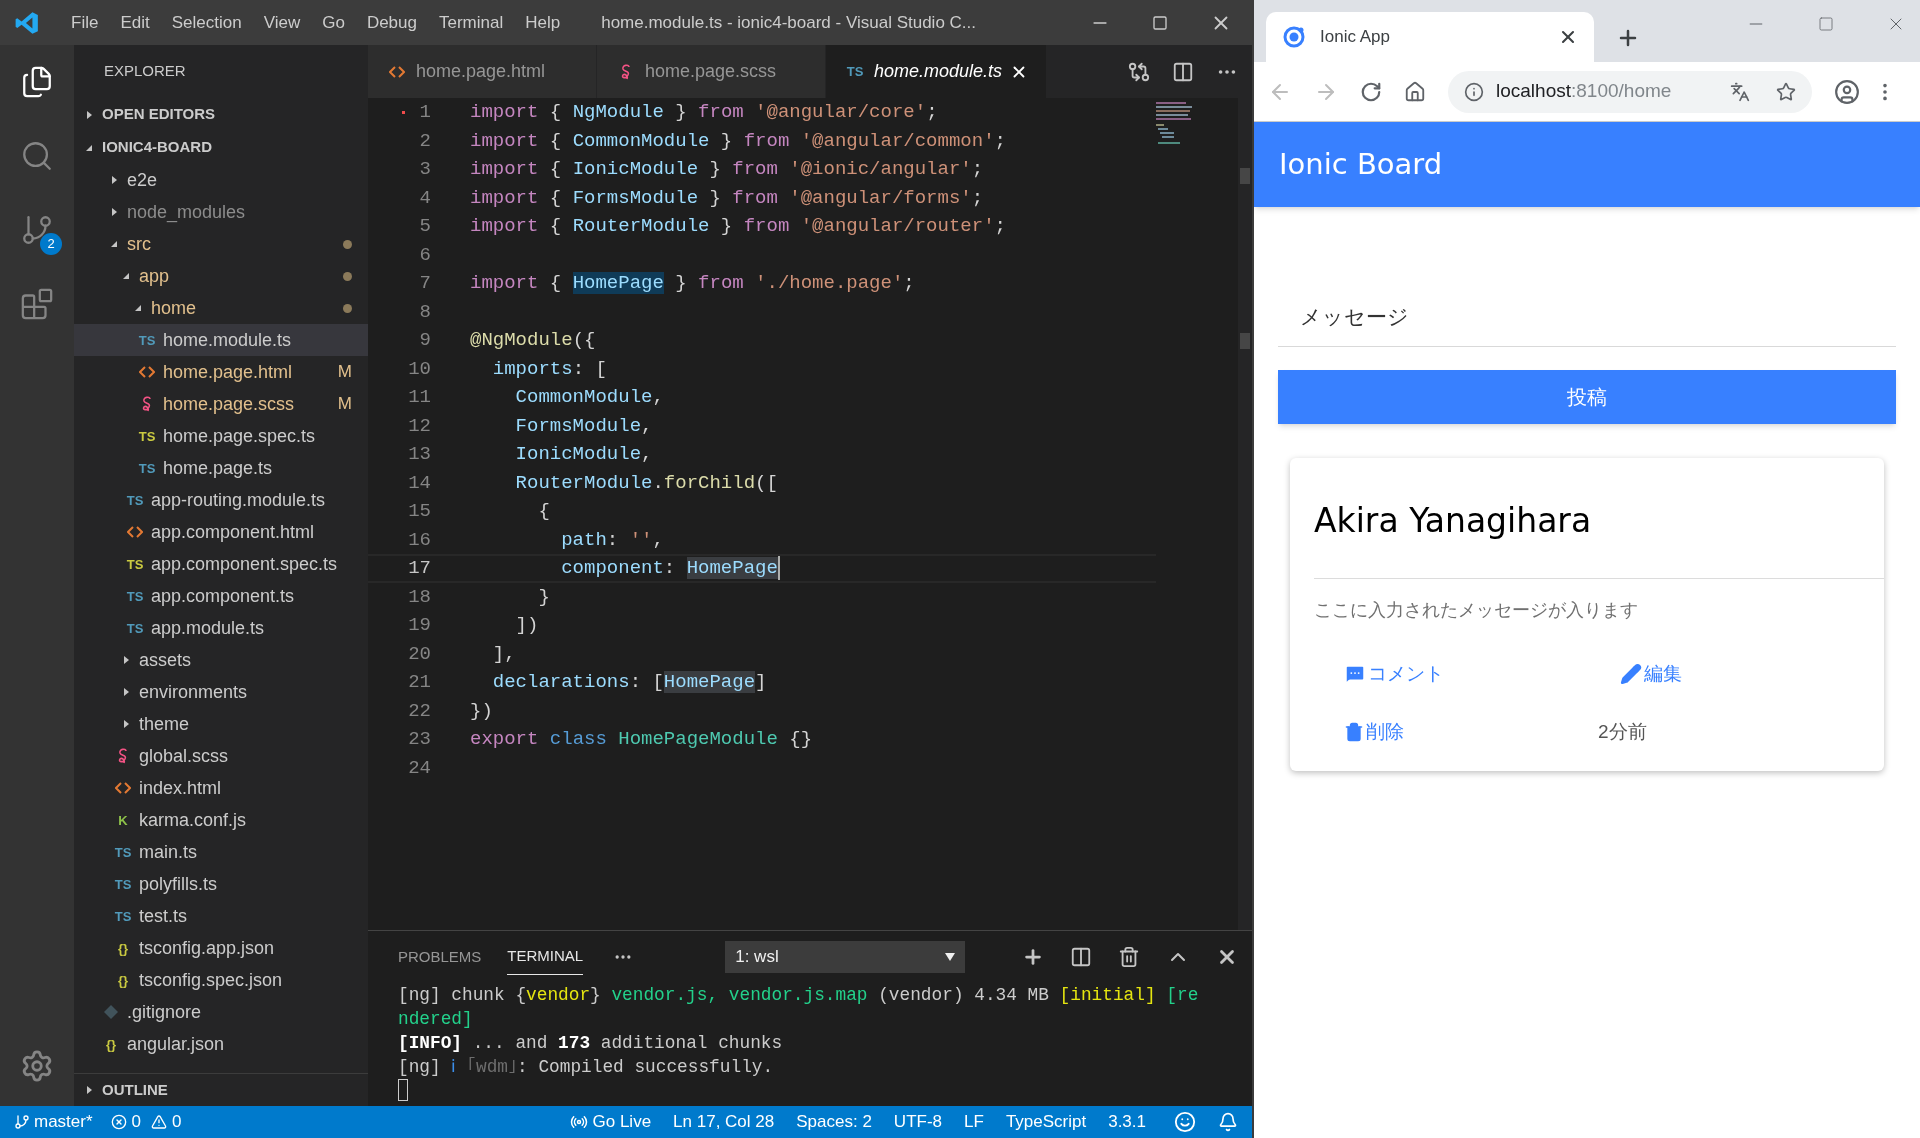  I want to click on code-line: }, so click(543, 597).